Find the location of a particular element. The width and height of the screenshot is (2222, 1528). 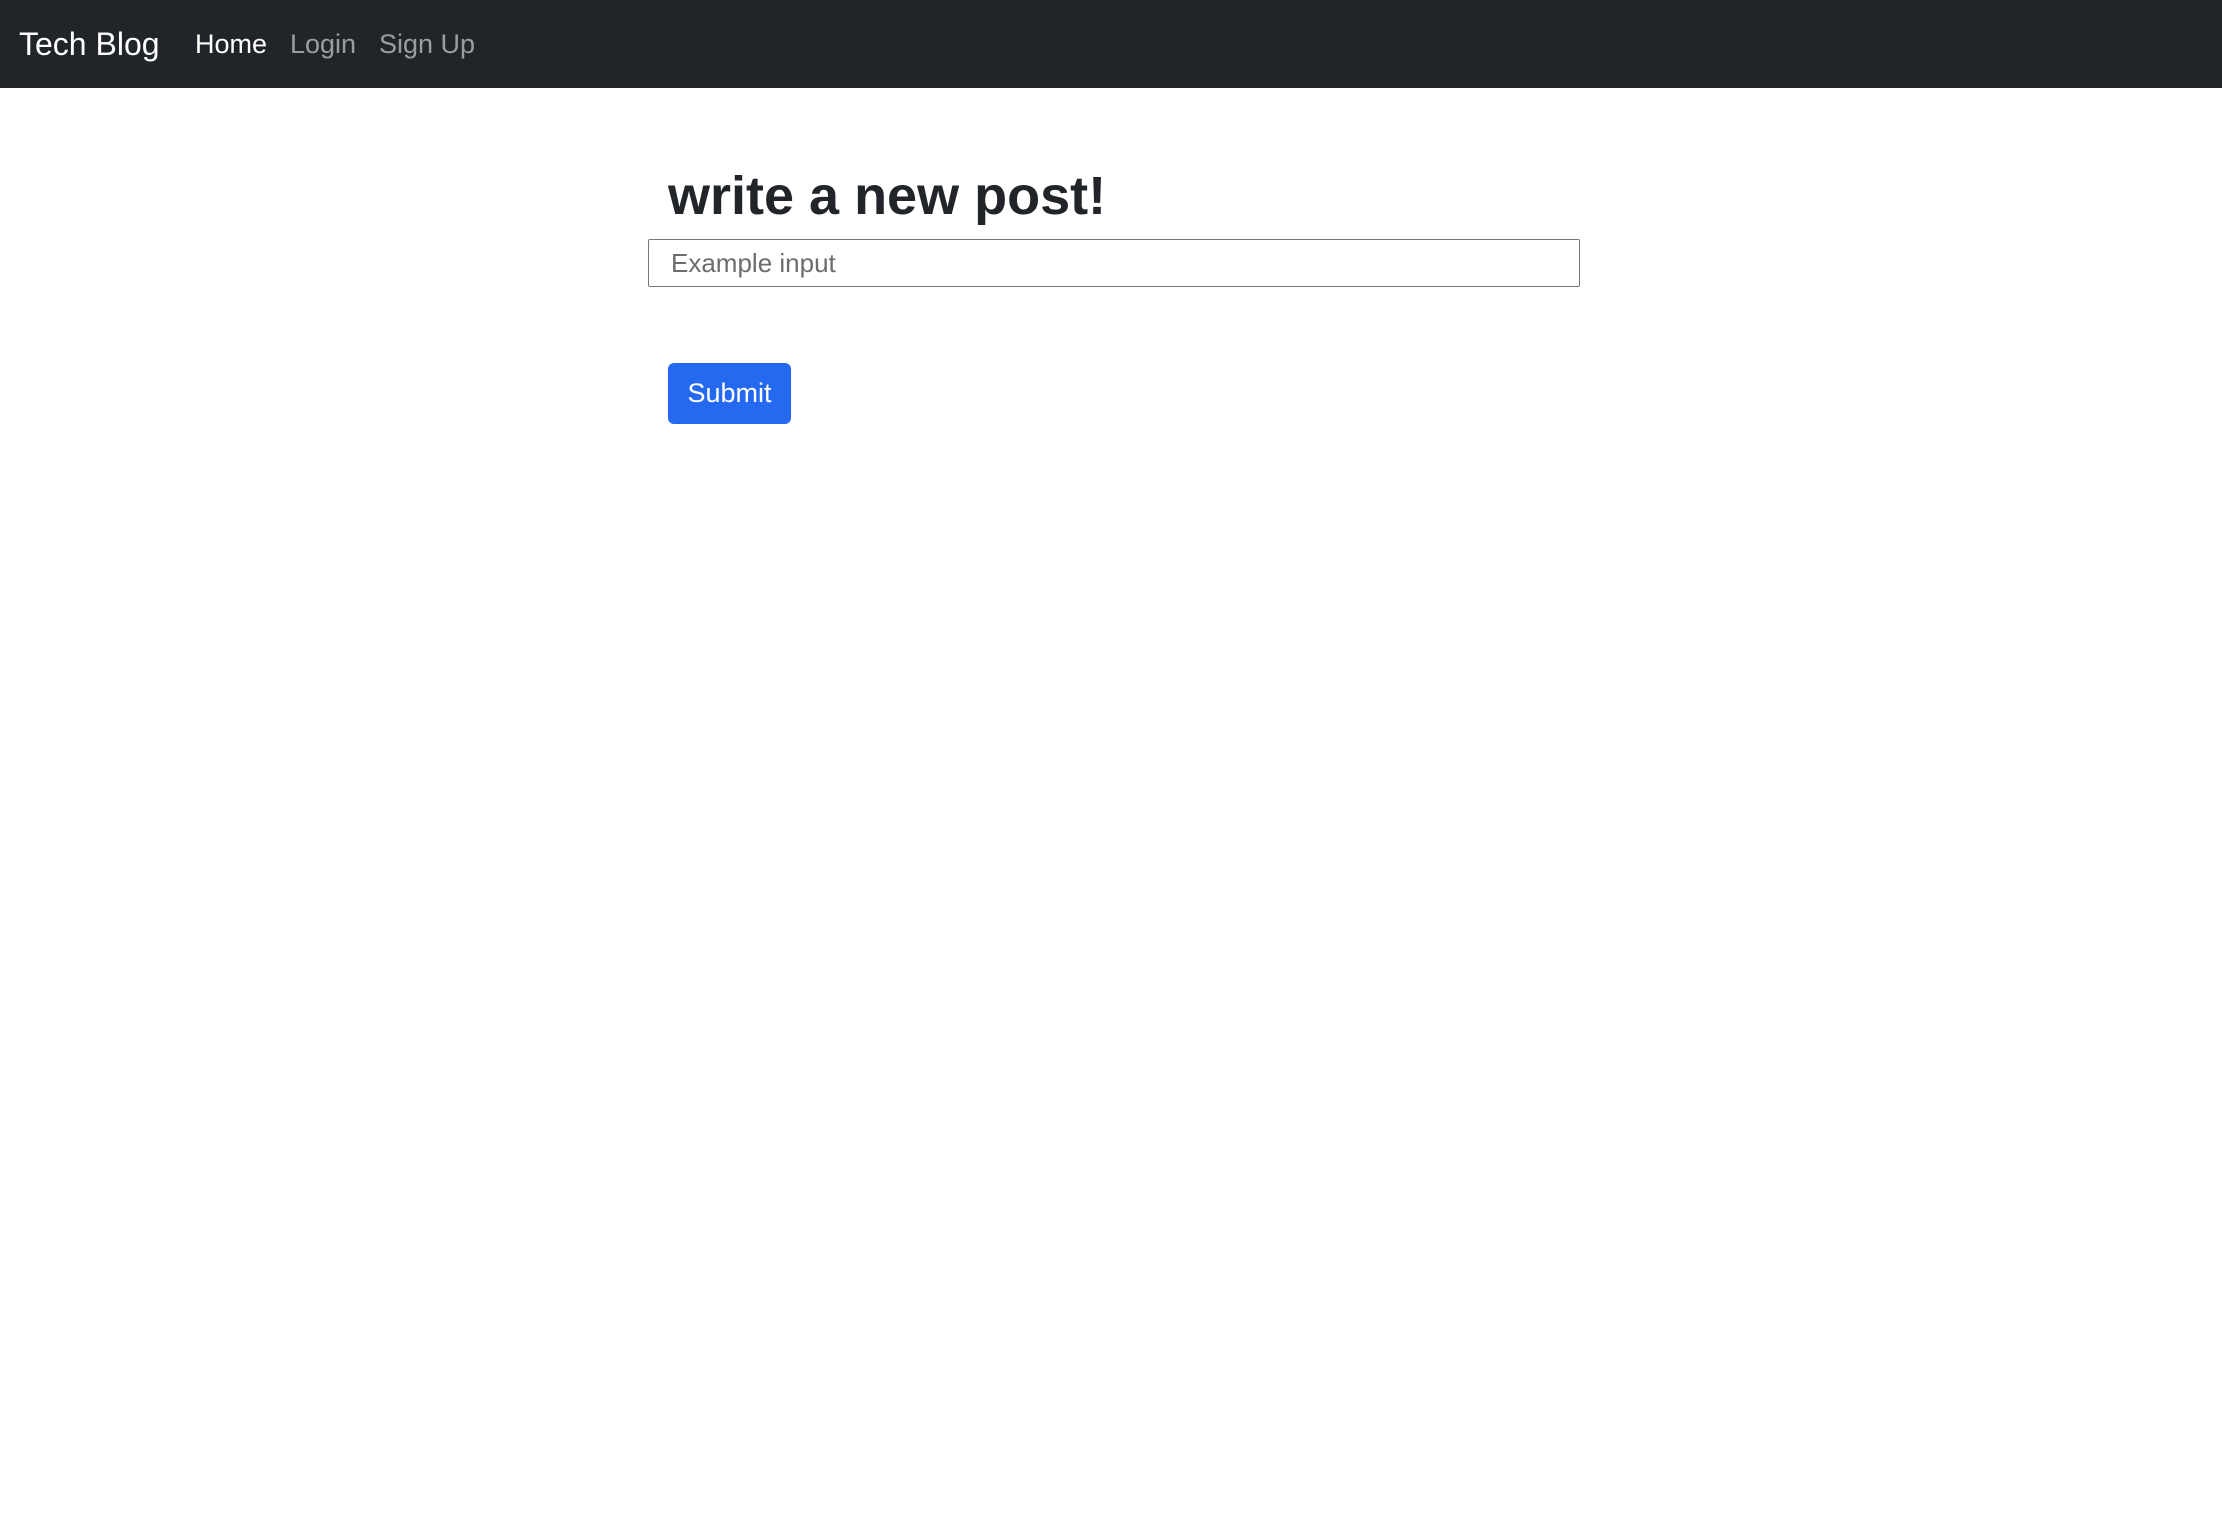

page-title: write a new post! is located at coordinates (887, 196).